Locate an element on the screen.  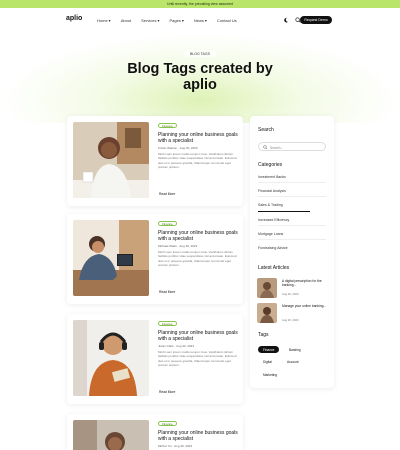
category-link: Increased Efficiency is located at coordinates (292, 220).